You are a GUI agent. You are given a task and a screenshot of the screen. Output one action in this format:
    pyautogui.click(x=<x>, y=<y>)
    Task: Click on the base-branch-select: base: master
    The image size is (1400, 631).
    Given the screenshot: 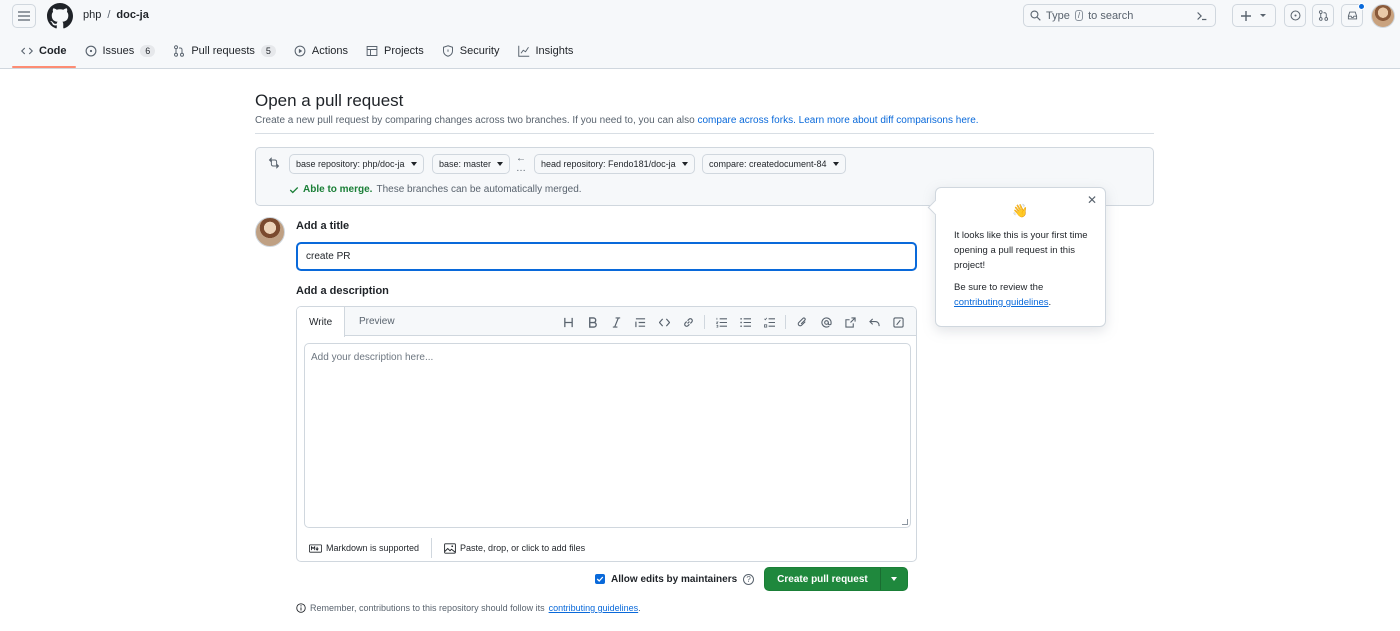 What is the action you would take?
    pyautogui.click(x=471, y=164)
    